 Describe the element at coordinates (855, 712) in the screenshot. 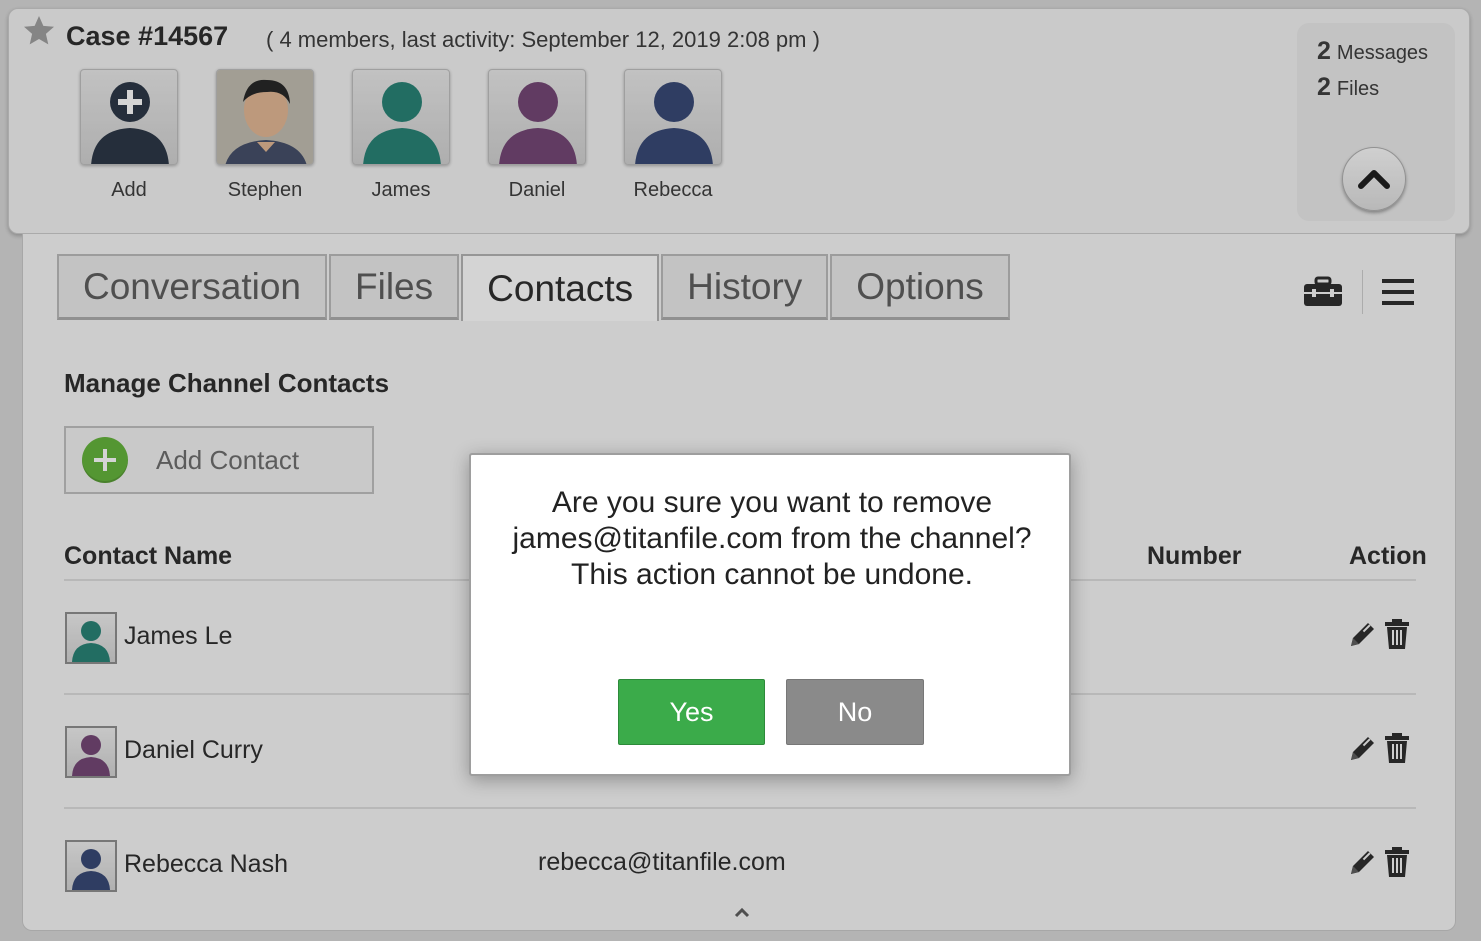

I see `confirm-no-button: No` at that location.